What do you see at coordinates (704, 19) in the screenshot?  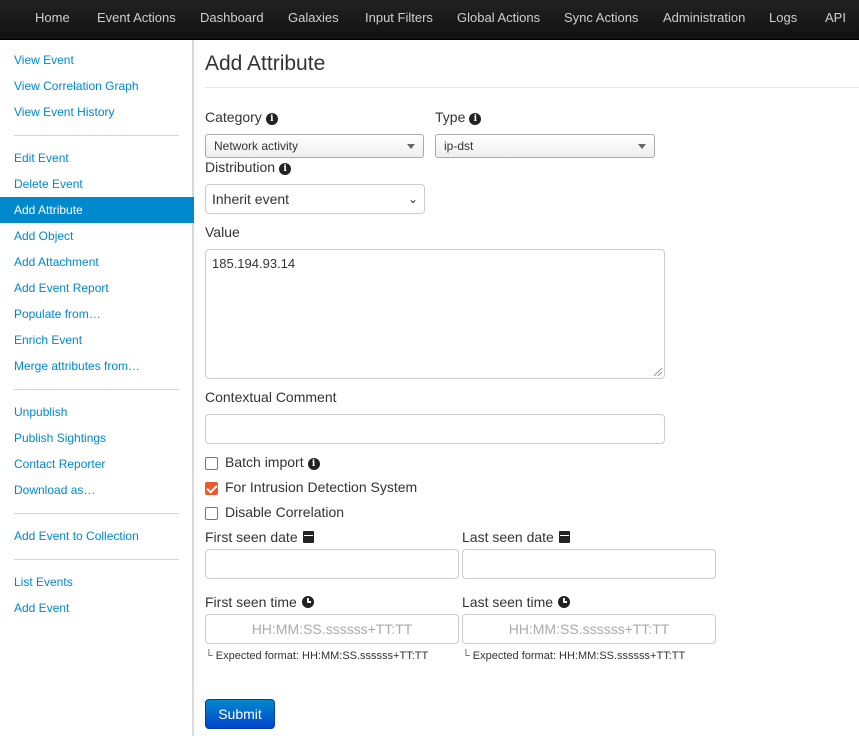 I see `nav-administration: Administration` at bounding box center [704, 19].